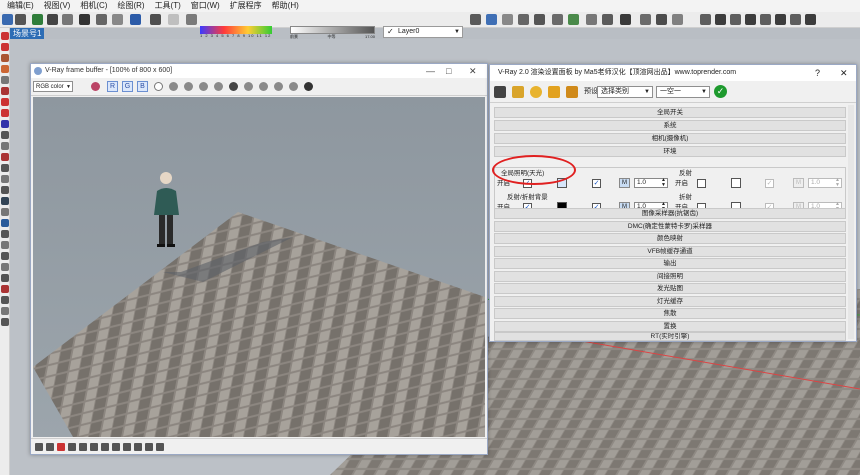 Image resolution: width=860 pixels, height=475 pixels. Describe the element at coordinates (851, 222) in the screenshot. I see `panel-scrollbar` at that location.